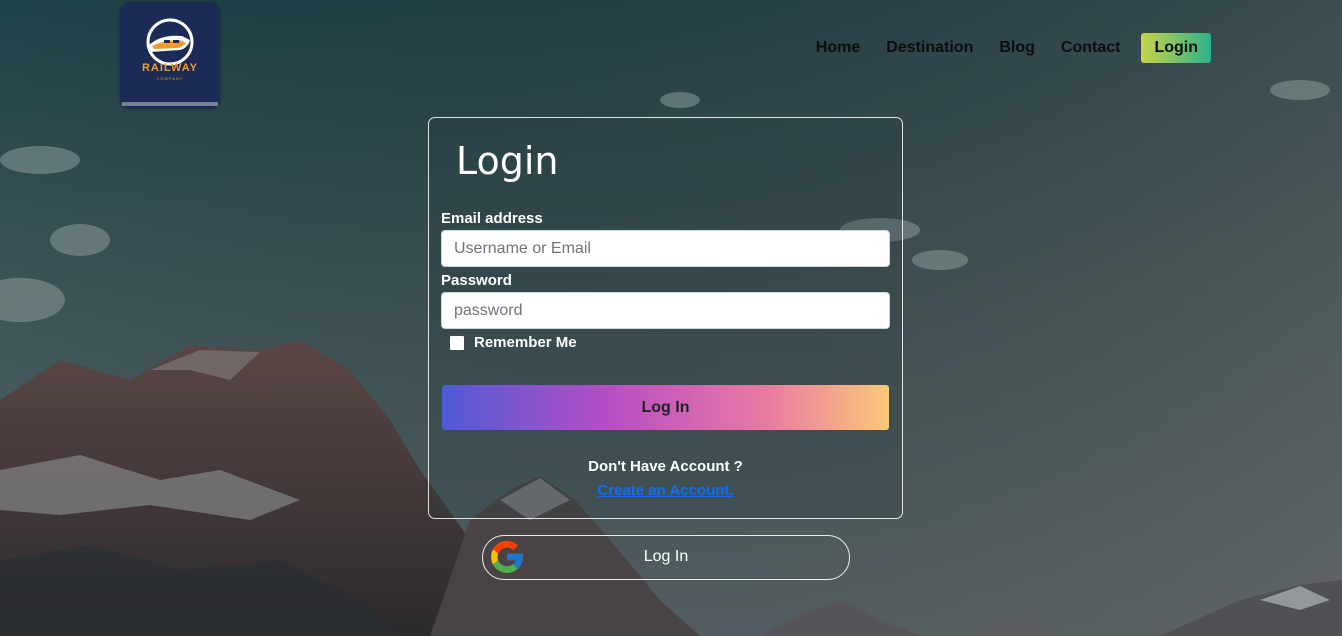  Describe the element at coordinates (457, 342) in the screenshot. I see `remember-me-checkbox` at that location.